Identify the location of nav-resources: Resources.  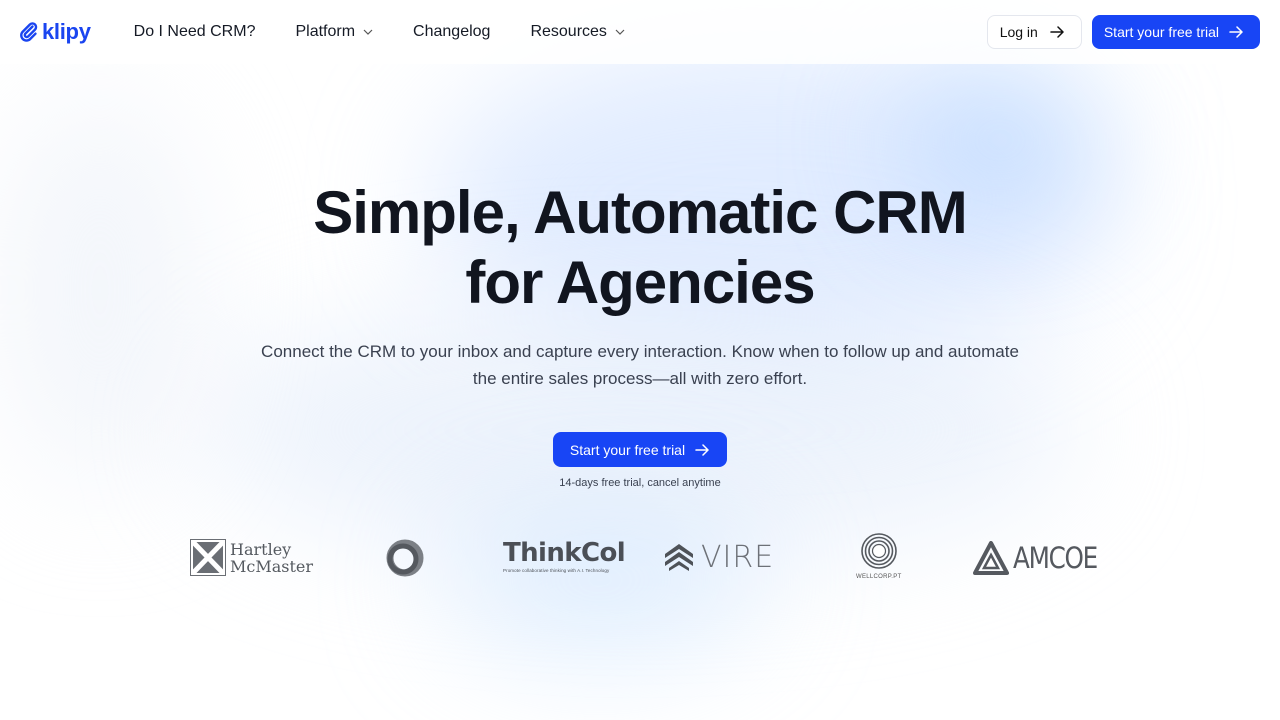
(577, 32).